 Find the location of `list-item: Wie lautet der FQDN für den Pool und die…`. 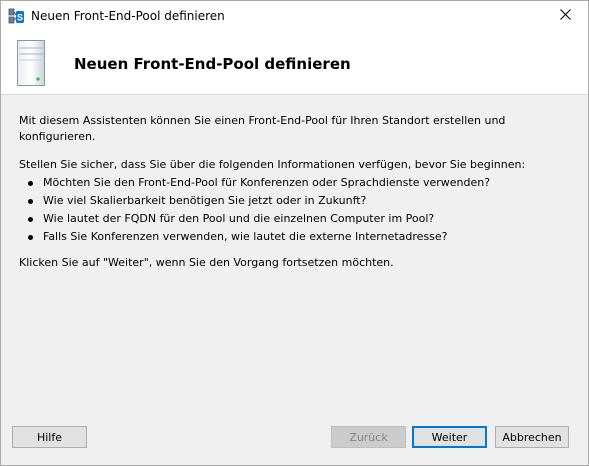

list-item: Wie lautet der FQDN für den Pool und die… is located at coordinates (299, 219).